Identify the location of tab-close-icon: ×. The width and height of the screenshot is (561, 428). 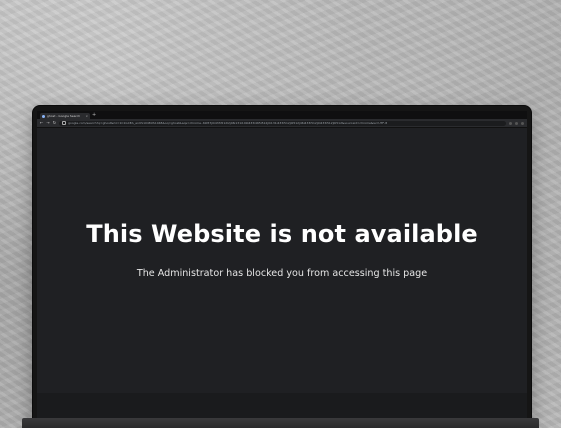
(86, 116).